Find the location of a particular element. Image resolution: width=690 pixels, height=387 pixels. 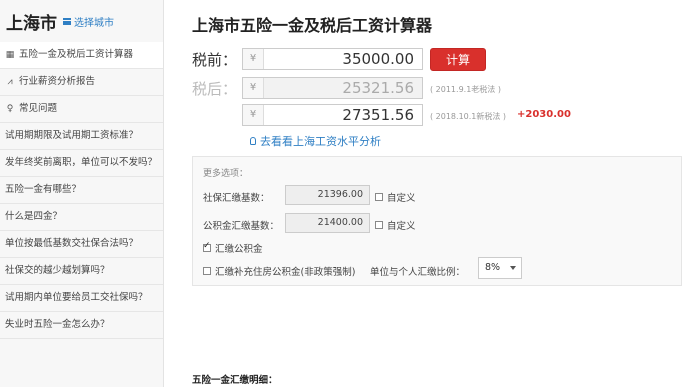

sidebar-item-label: 试用期内单位要给员工交社保吗？ is located at coordinates (76, 297).